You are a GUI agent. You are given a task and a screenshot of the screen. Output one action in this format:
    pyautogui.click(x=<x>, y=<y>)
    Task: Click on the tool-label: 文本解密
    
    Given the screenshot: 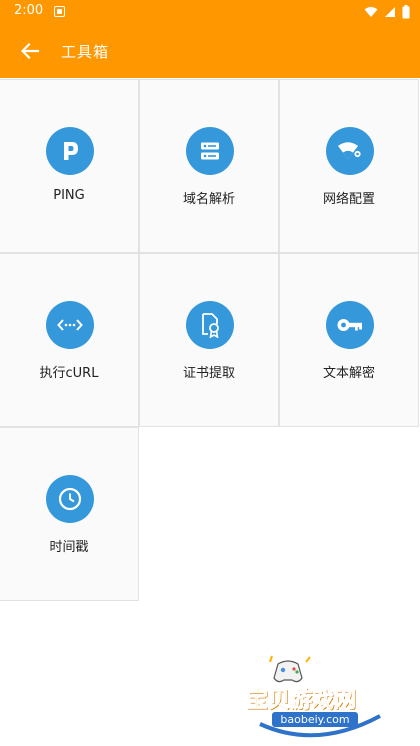 What is the action you would take?
    pyautogui.click(x=348, y=373)
    